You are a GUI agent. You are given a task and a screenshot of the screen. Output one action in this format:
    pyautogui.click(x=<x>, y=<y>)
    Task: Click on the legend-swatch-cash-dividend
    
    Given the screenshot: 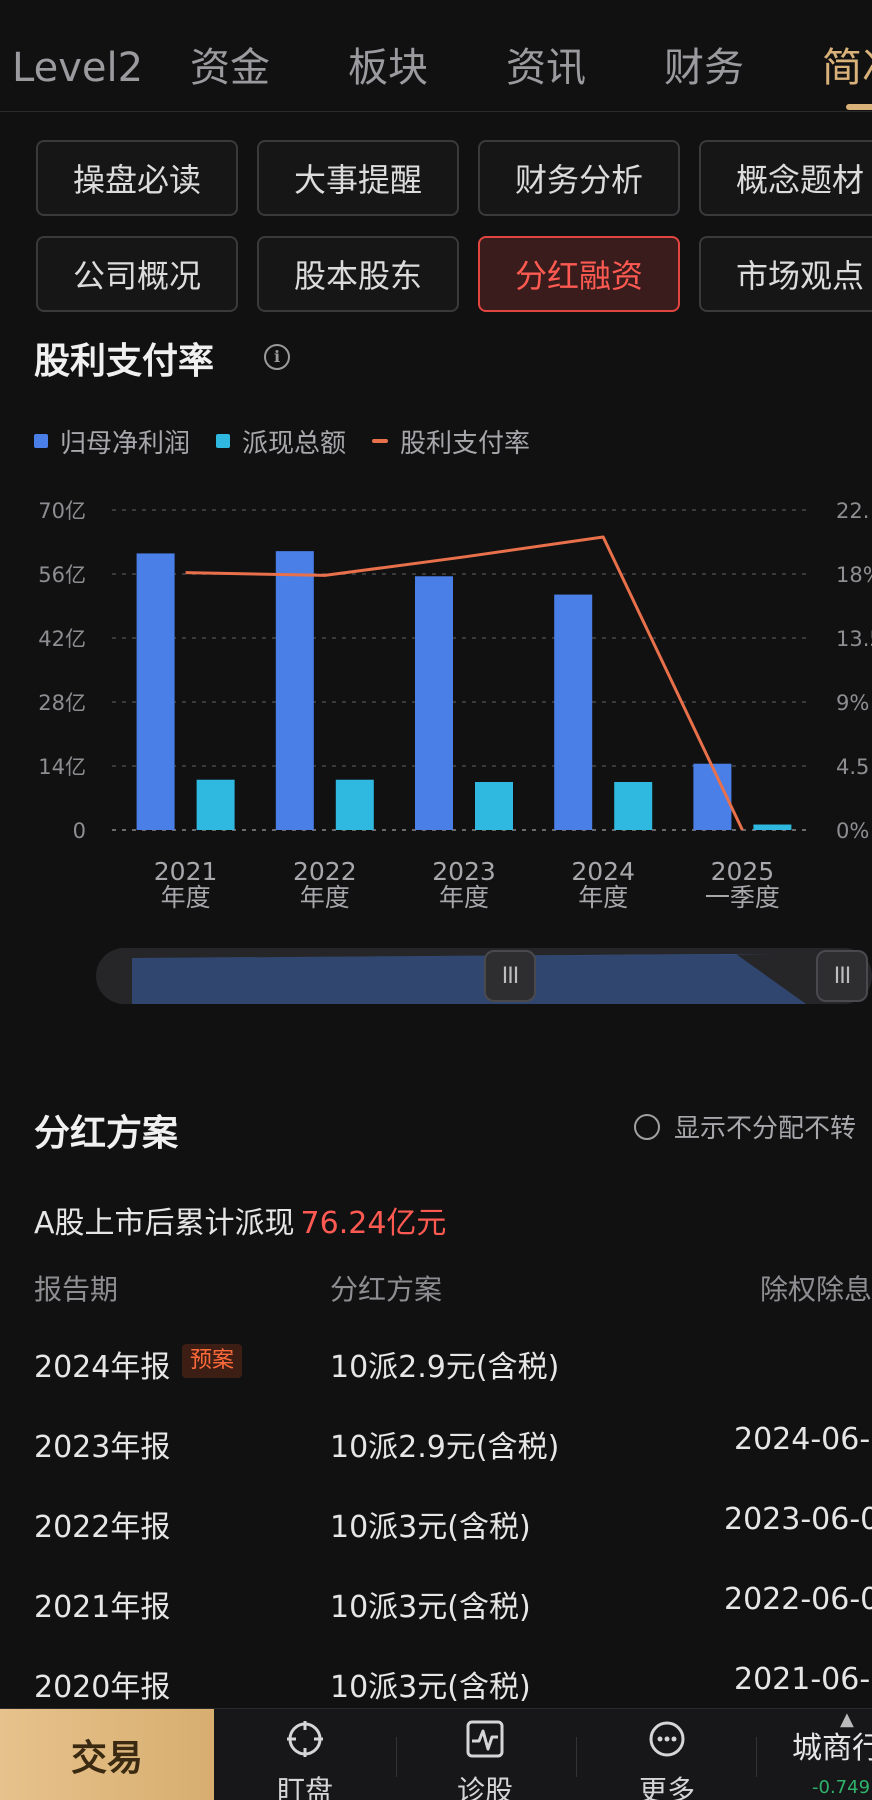 What is the action you would take?
    pyautogui.click(x=223, y=441)
    